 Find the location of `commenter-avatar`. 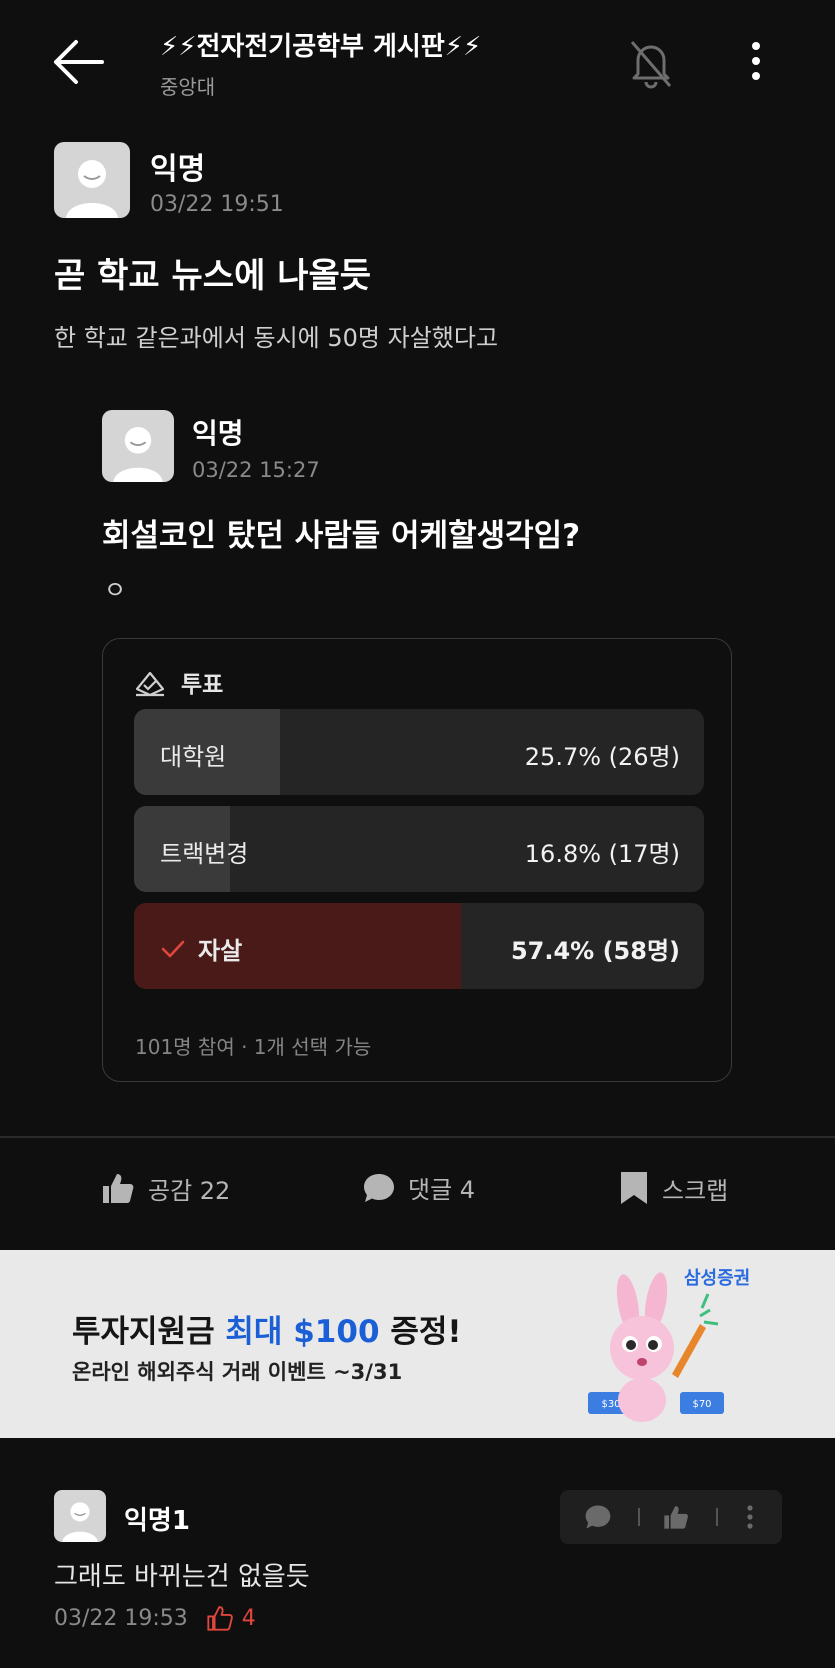

commenter-avatar is located at coordinates (80, 1516).